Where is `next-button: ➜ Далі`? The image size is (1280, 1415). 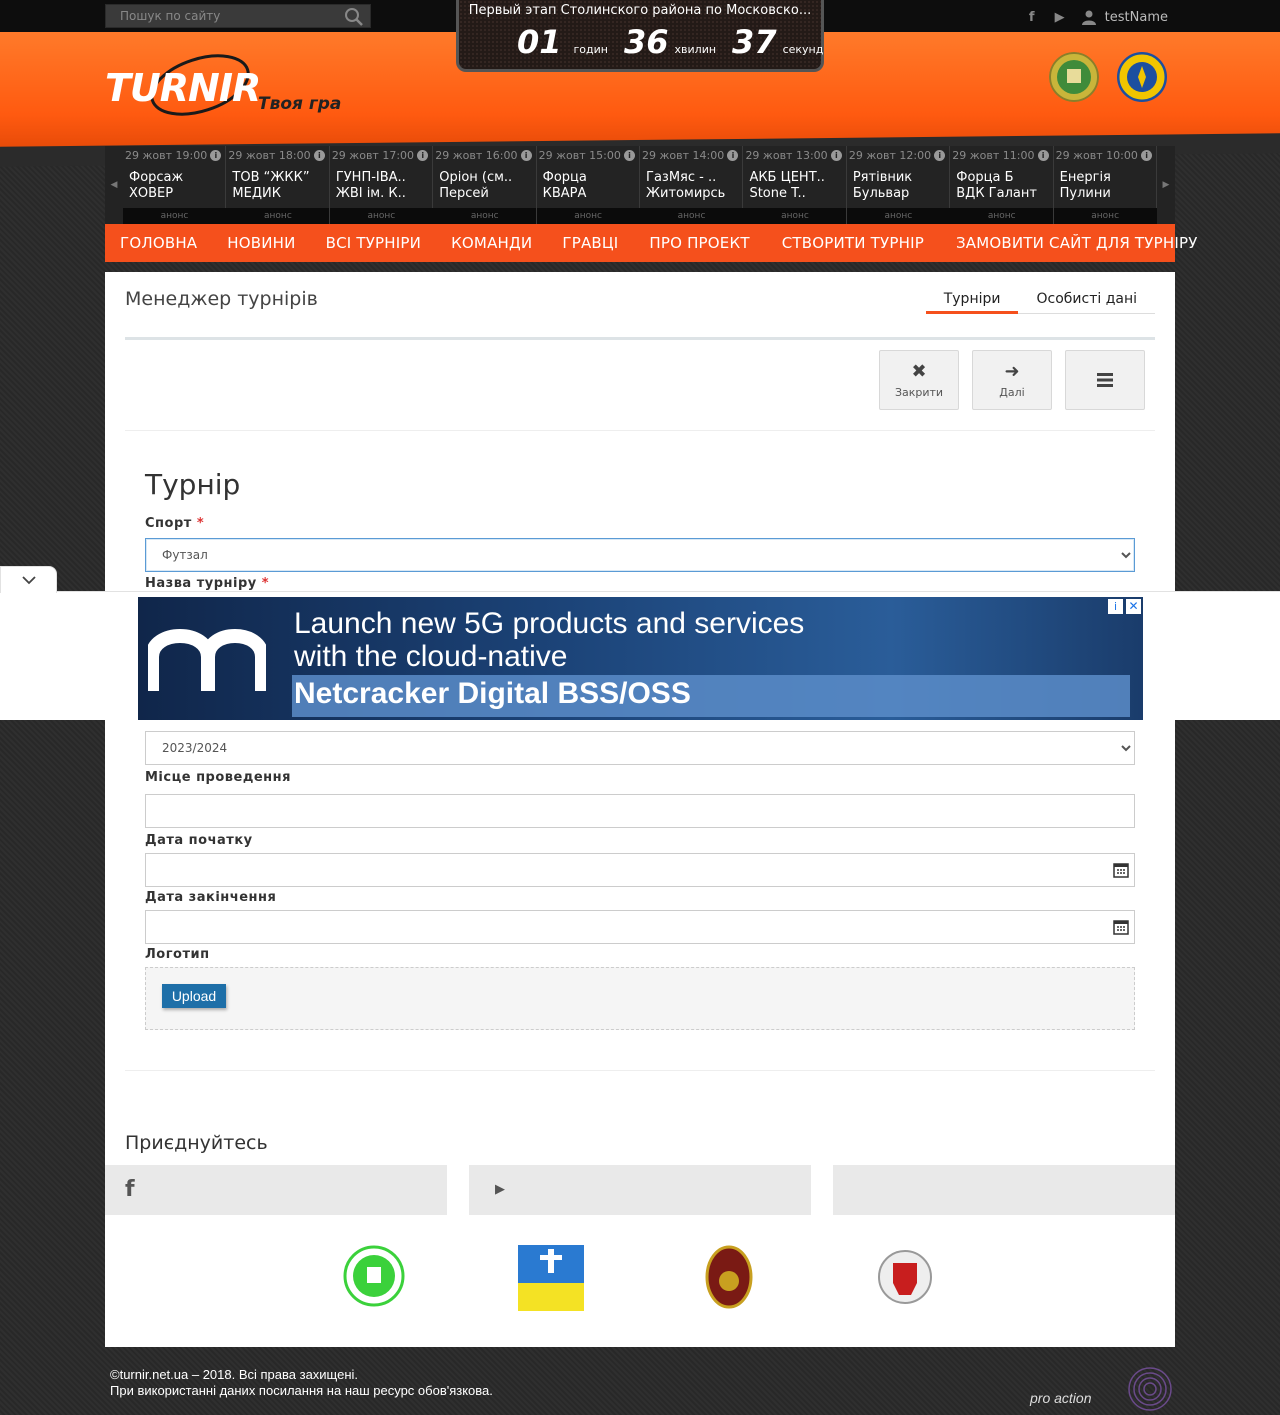
next-button: ➜ Далі is located at coordinates (1012, 380).